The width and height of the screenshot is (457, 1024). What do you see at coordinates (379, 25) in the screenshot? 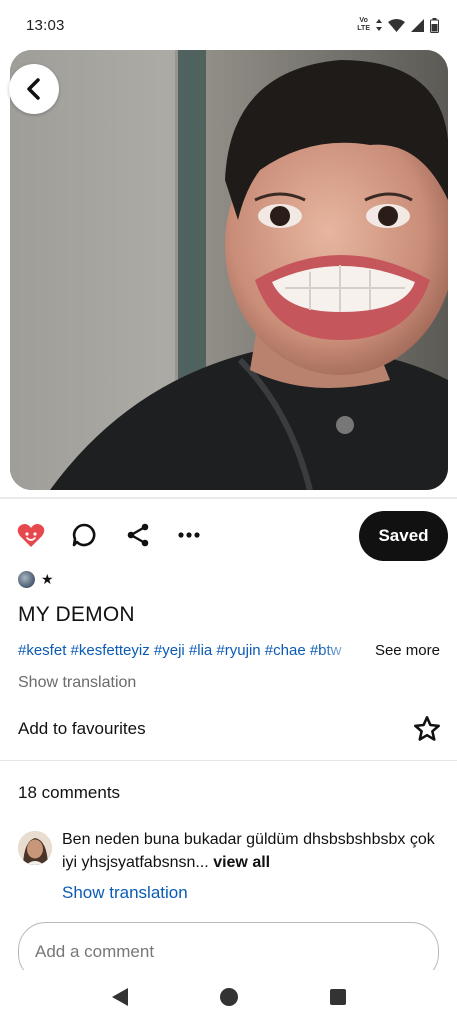
I see `data-arrows-icon` at bounding box center [379, 25].